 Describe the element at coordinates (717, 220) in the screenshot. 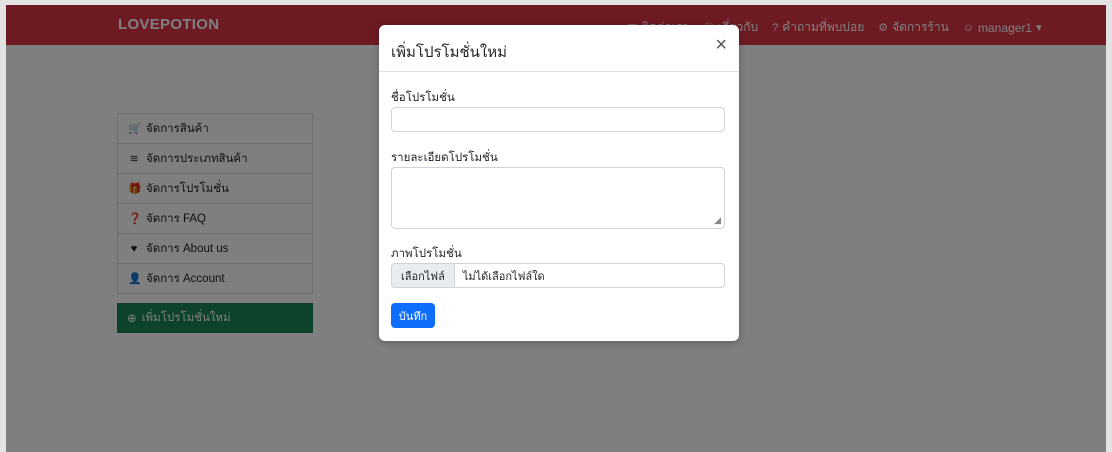

I see `resize-handle-icon: ◢` at that location.